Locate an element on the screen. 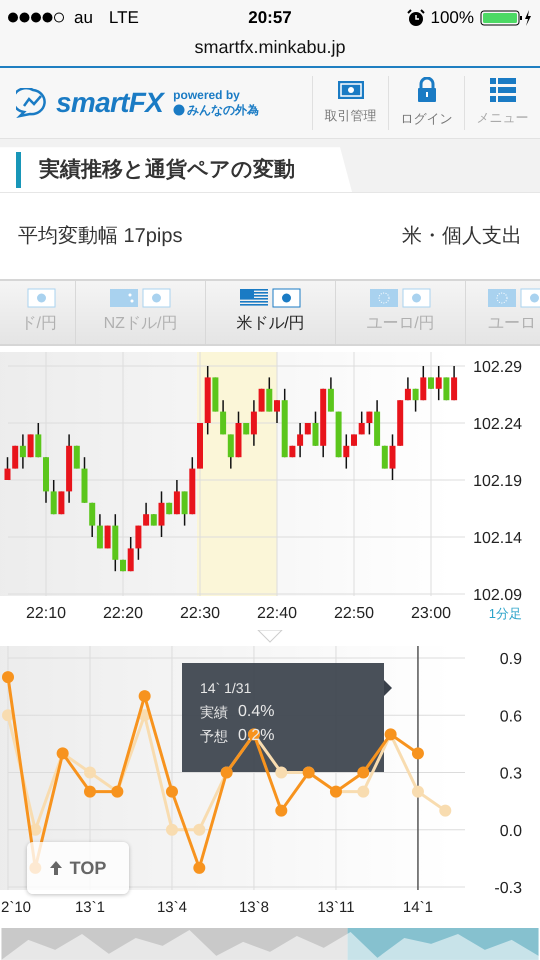  time-label: 22:30 is located at coordinates (200, 613).